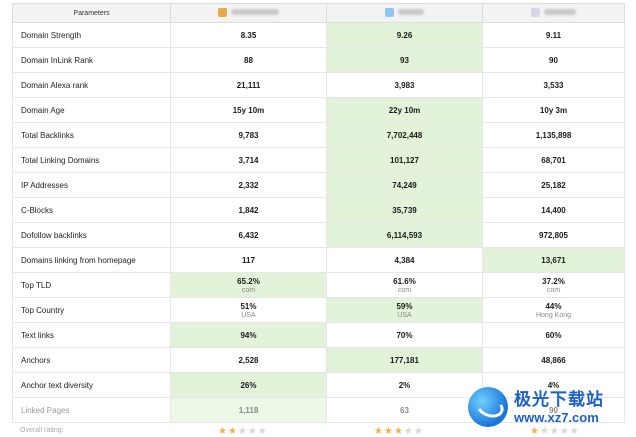 The height and width of the screenshot is (437, 636). I want to click on value-cell: 3,983, so click(404, 85).